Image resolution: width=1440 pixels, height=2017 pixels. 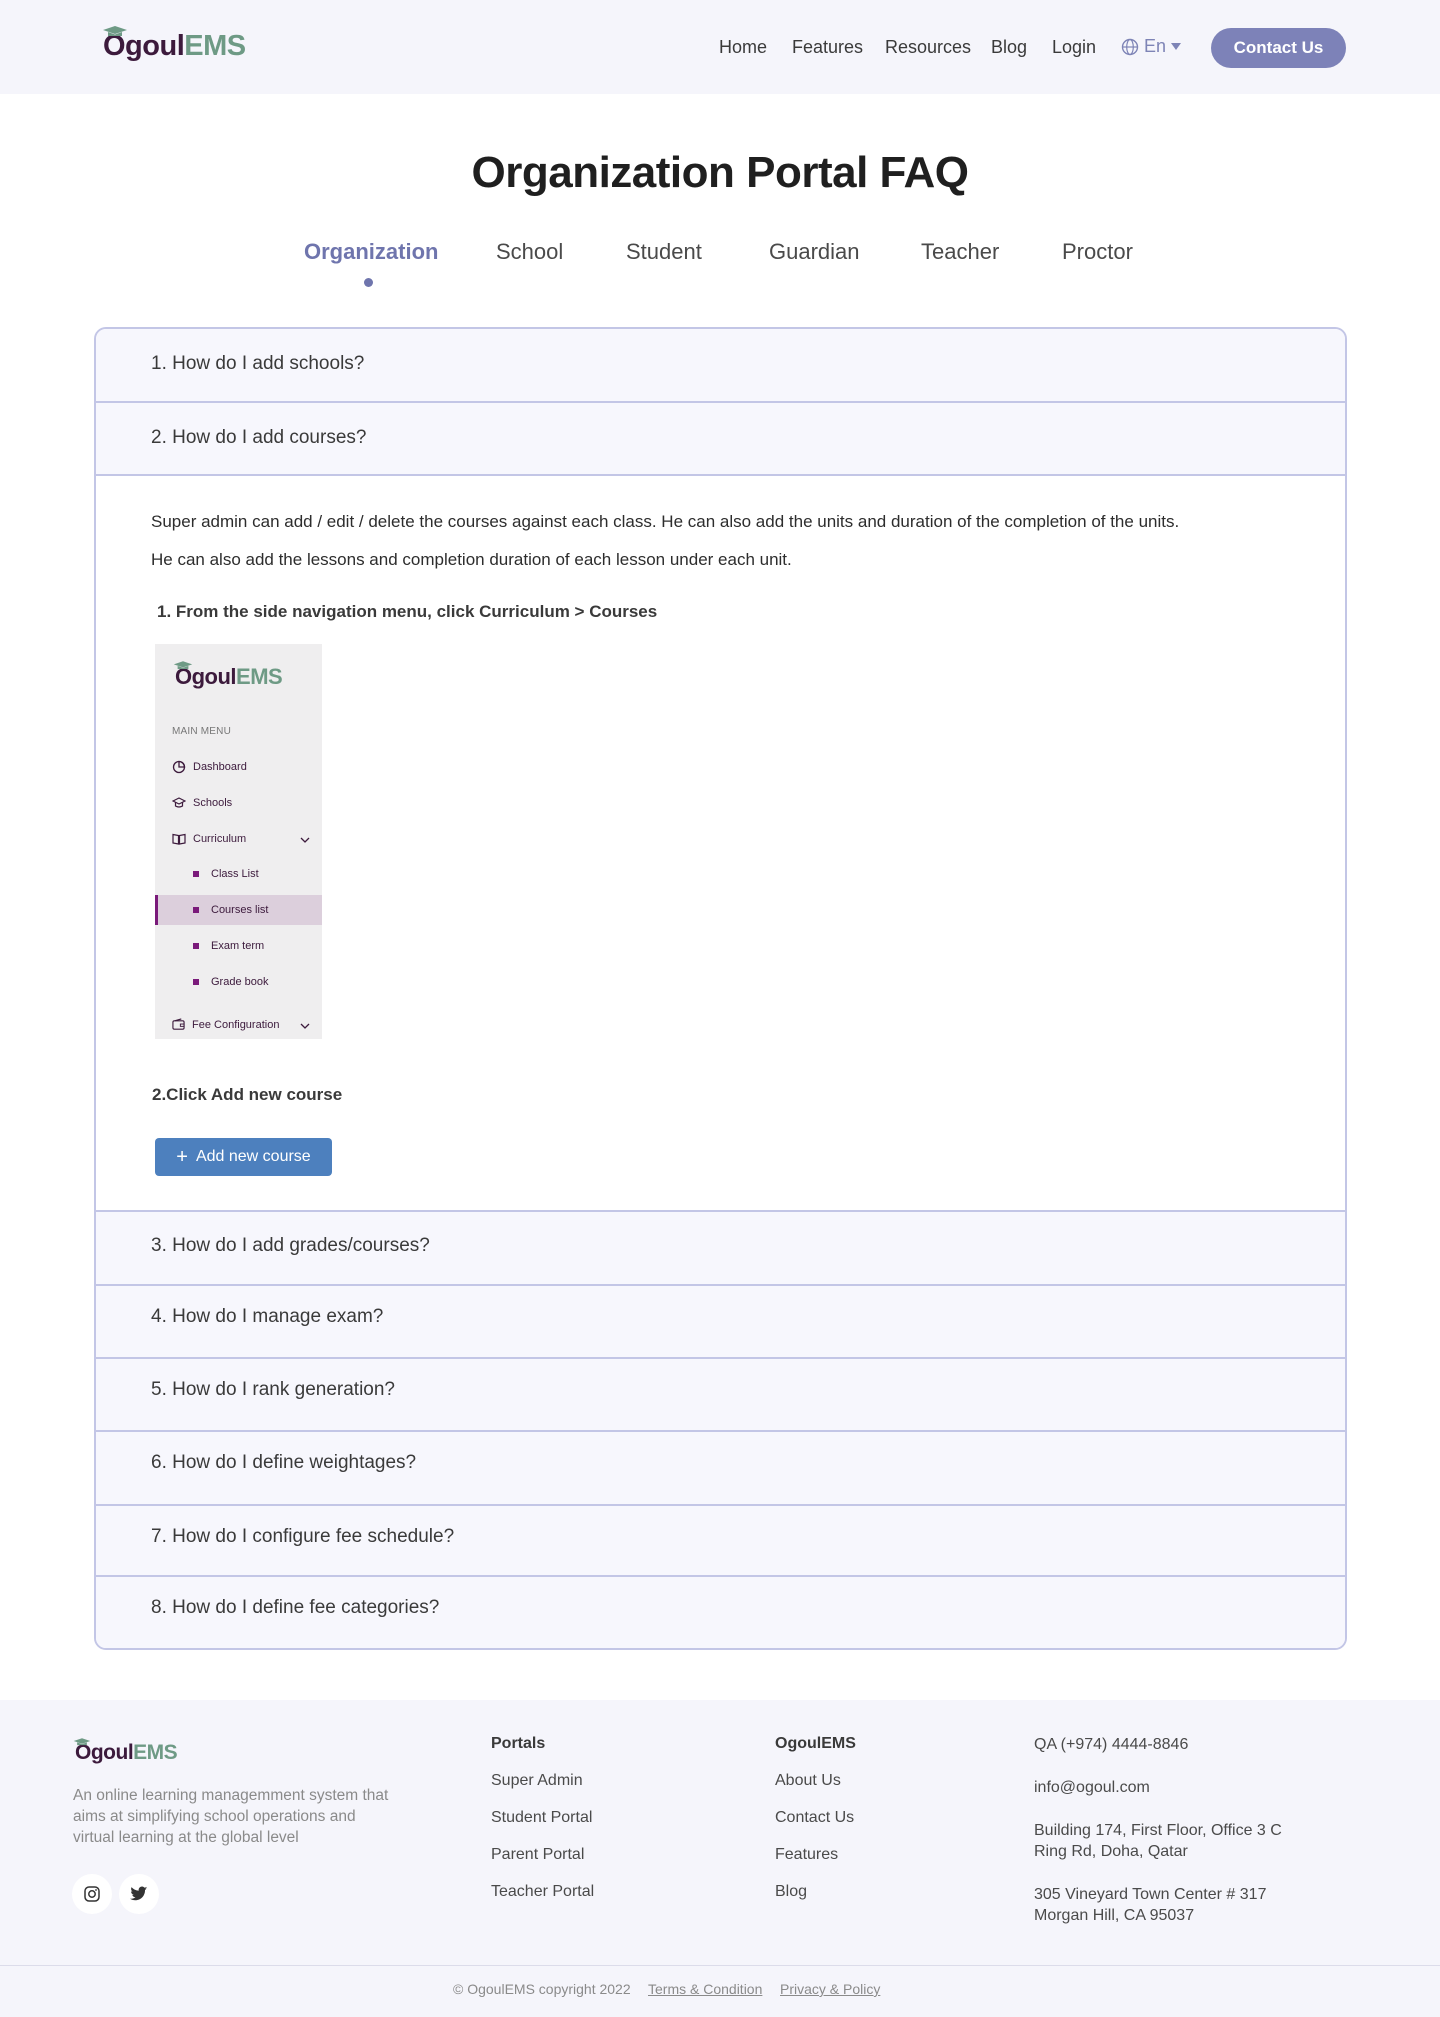 What do you see at coordinates (830, 1989) in the screenshot?
I see `privacy-link: Privacy & Policy` at bounding box center [830, 1989].